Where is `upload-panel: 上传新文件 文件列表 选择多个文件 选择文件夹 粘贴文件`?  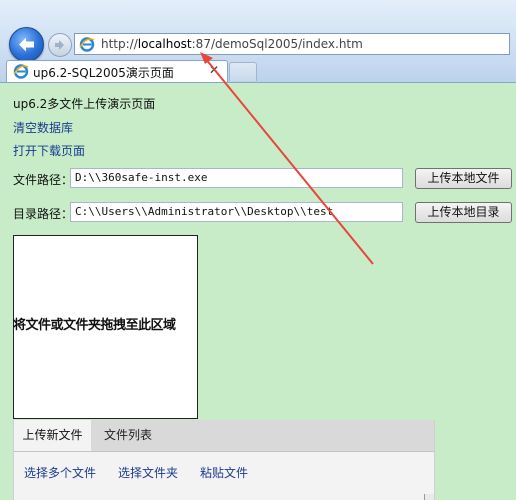 upload-panel: 上传新文件 文件列表 选择多个文件 选择文件夹 粘贴文件 is located at coordinates (224, 460).